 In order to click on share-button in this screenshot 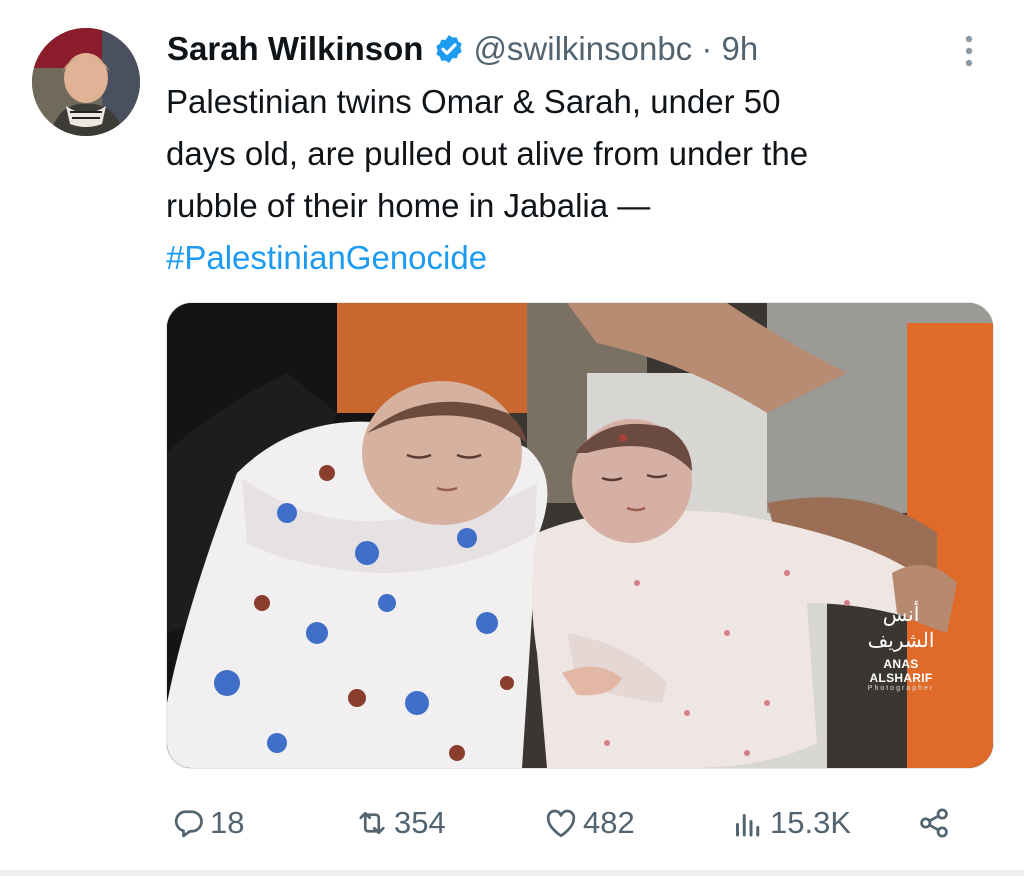, I will do `click(934, 823)`.